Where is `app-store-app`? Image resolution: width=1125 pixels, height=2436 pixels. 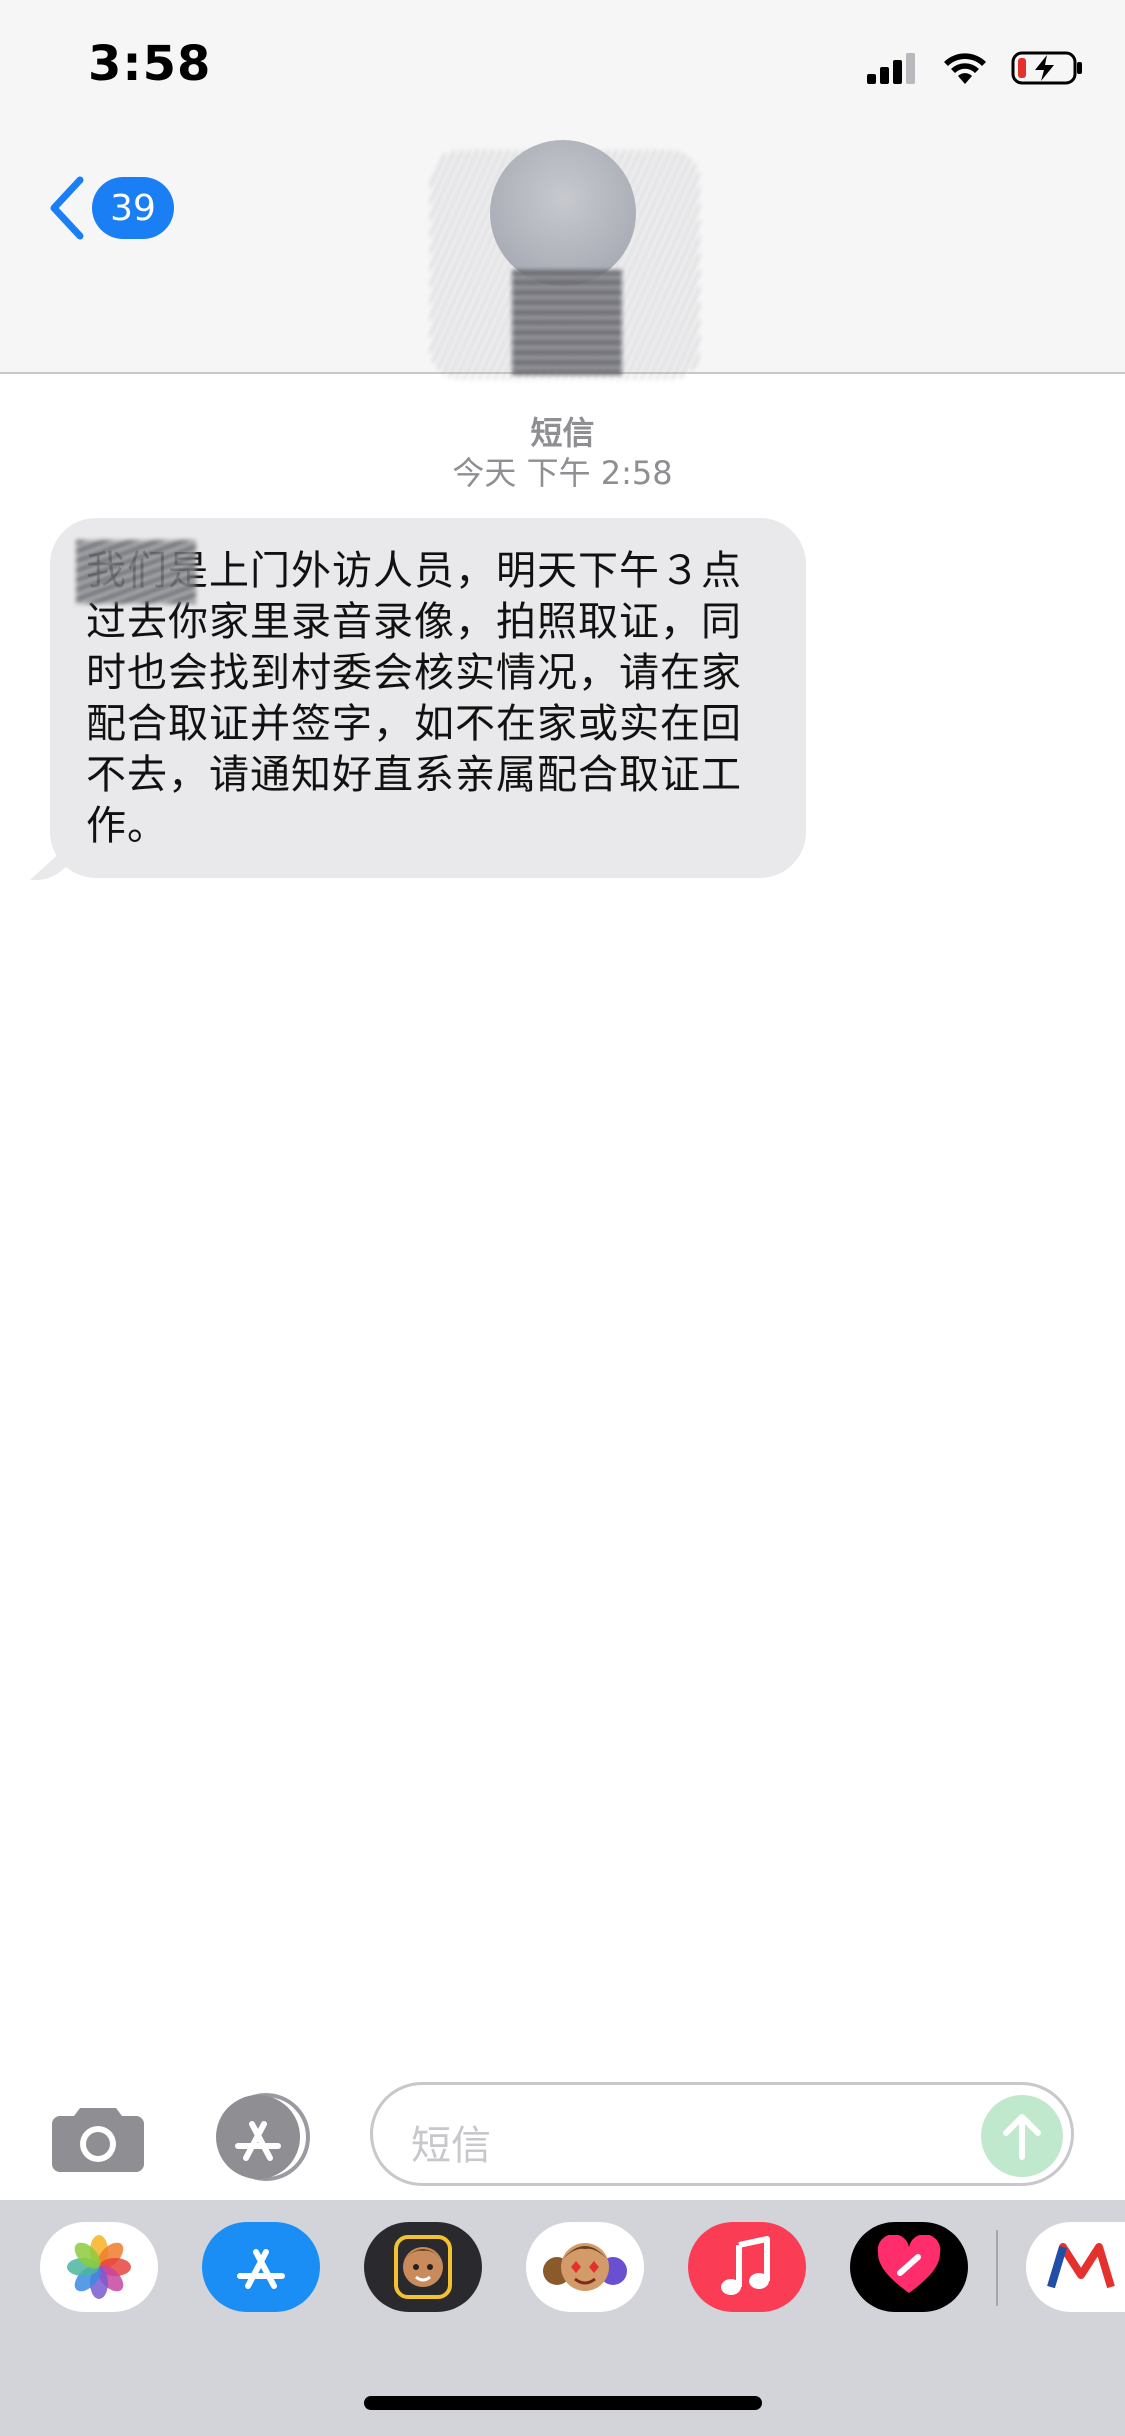 app-store-app is located at coordinates (261, 2267).